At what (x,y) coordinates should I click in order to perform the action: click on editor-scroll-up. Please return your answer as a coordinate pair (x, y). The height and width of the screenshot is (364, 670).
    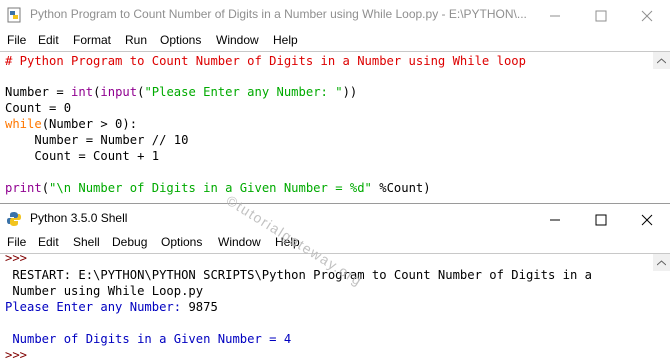
    Looking at the image, I should click on (661, 60).